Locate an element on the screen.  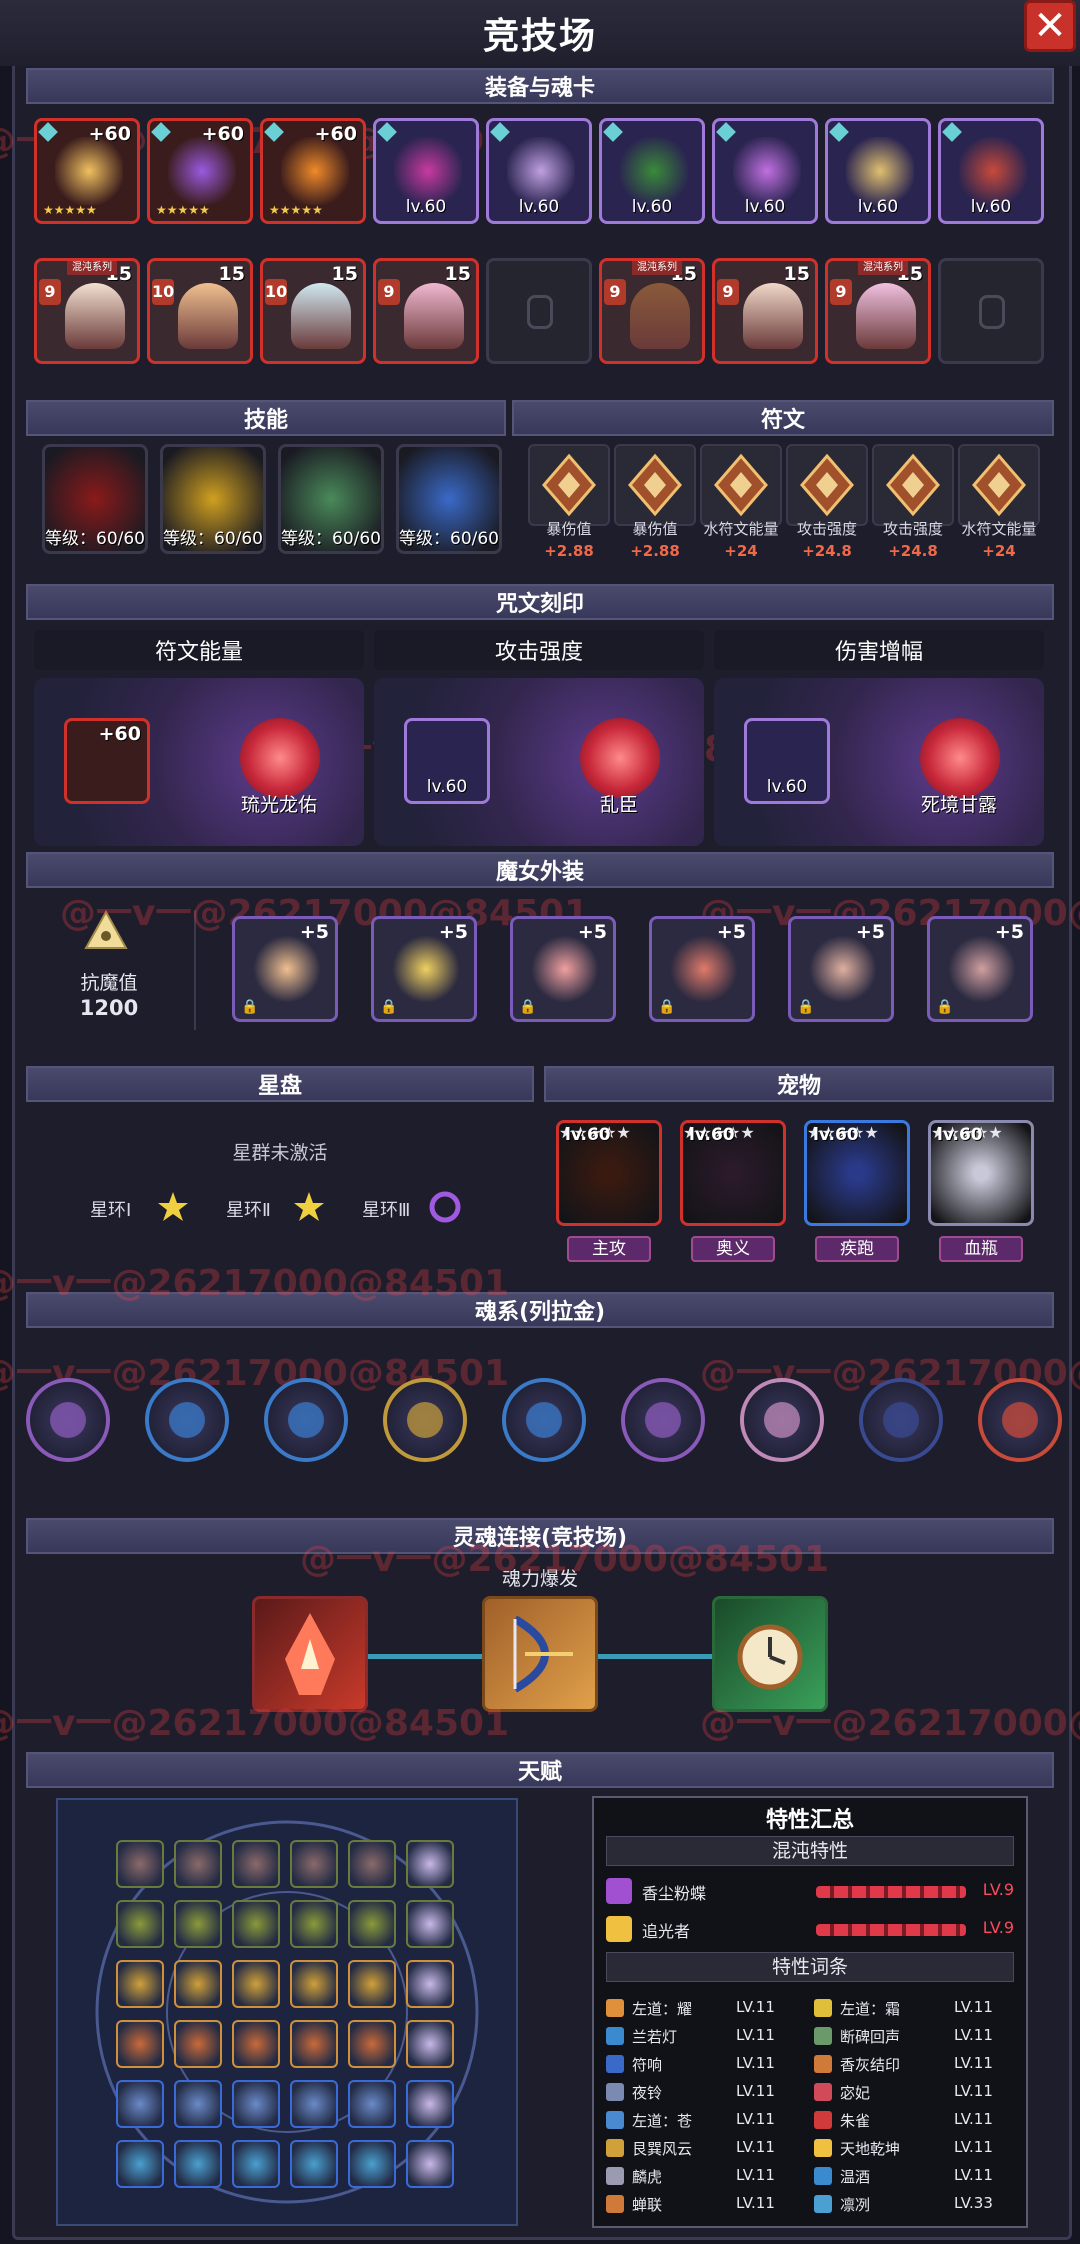
equipment-slot-staff: lv.60 is located at coordinates (426, 171).